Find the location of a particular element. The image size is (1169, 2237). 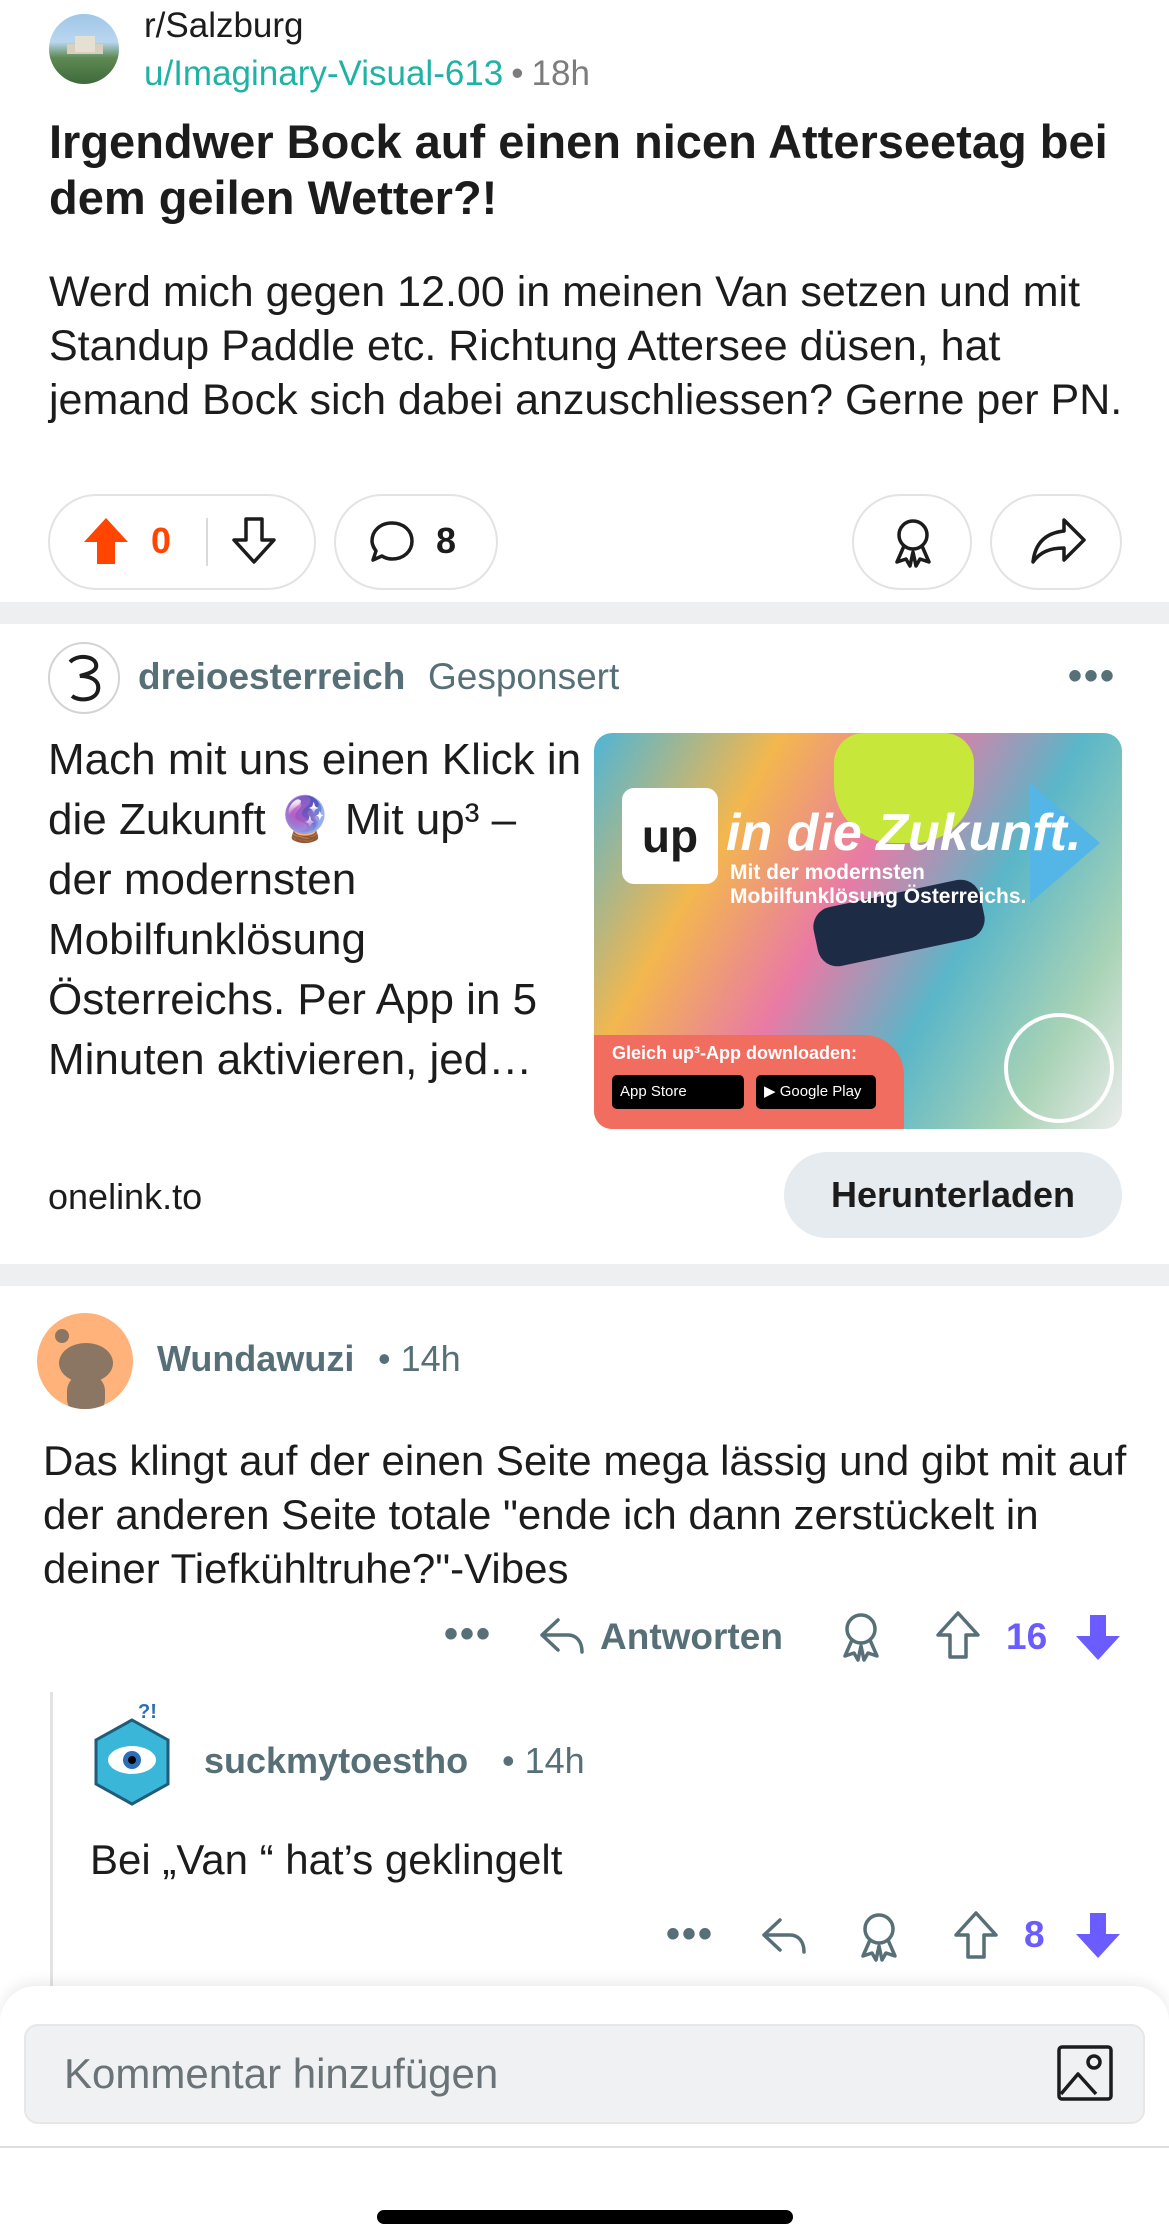

reply-button: Antworten is located at coordinates (691, 1637).